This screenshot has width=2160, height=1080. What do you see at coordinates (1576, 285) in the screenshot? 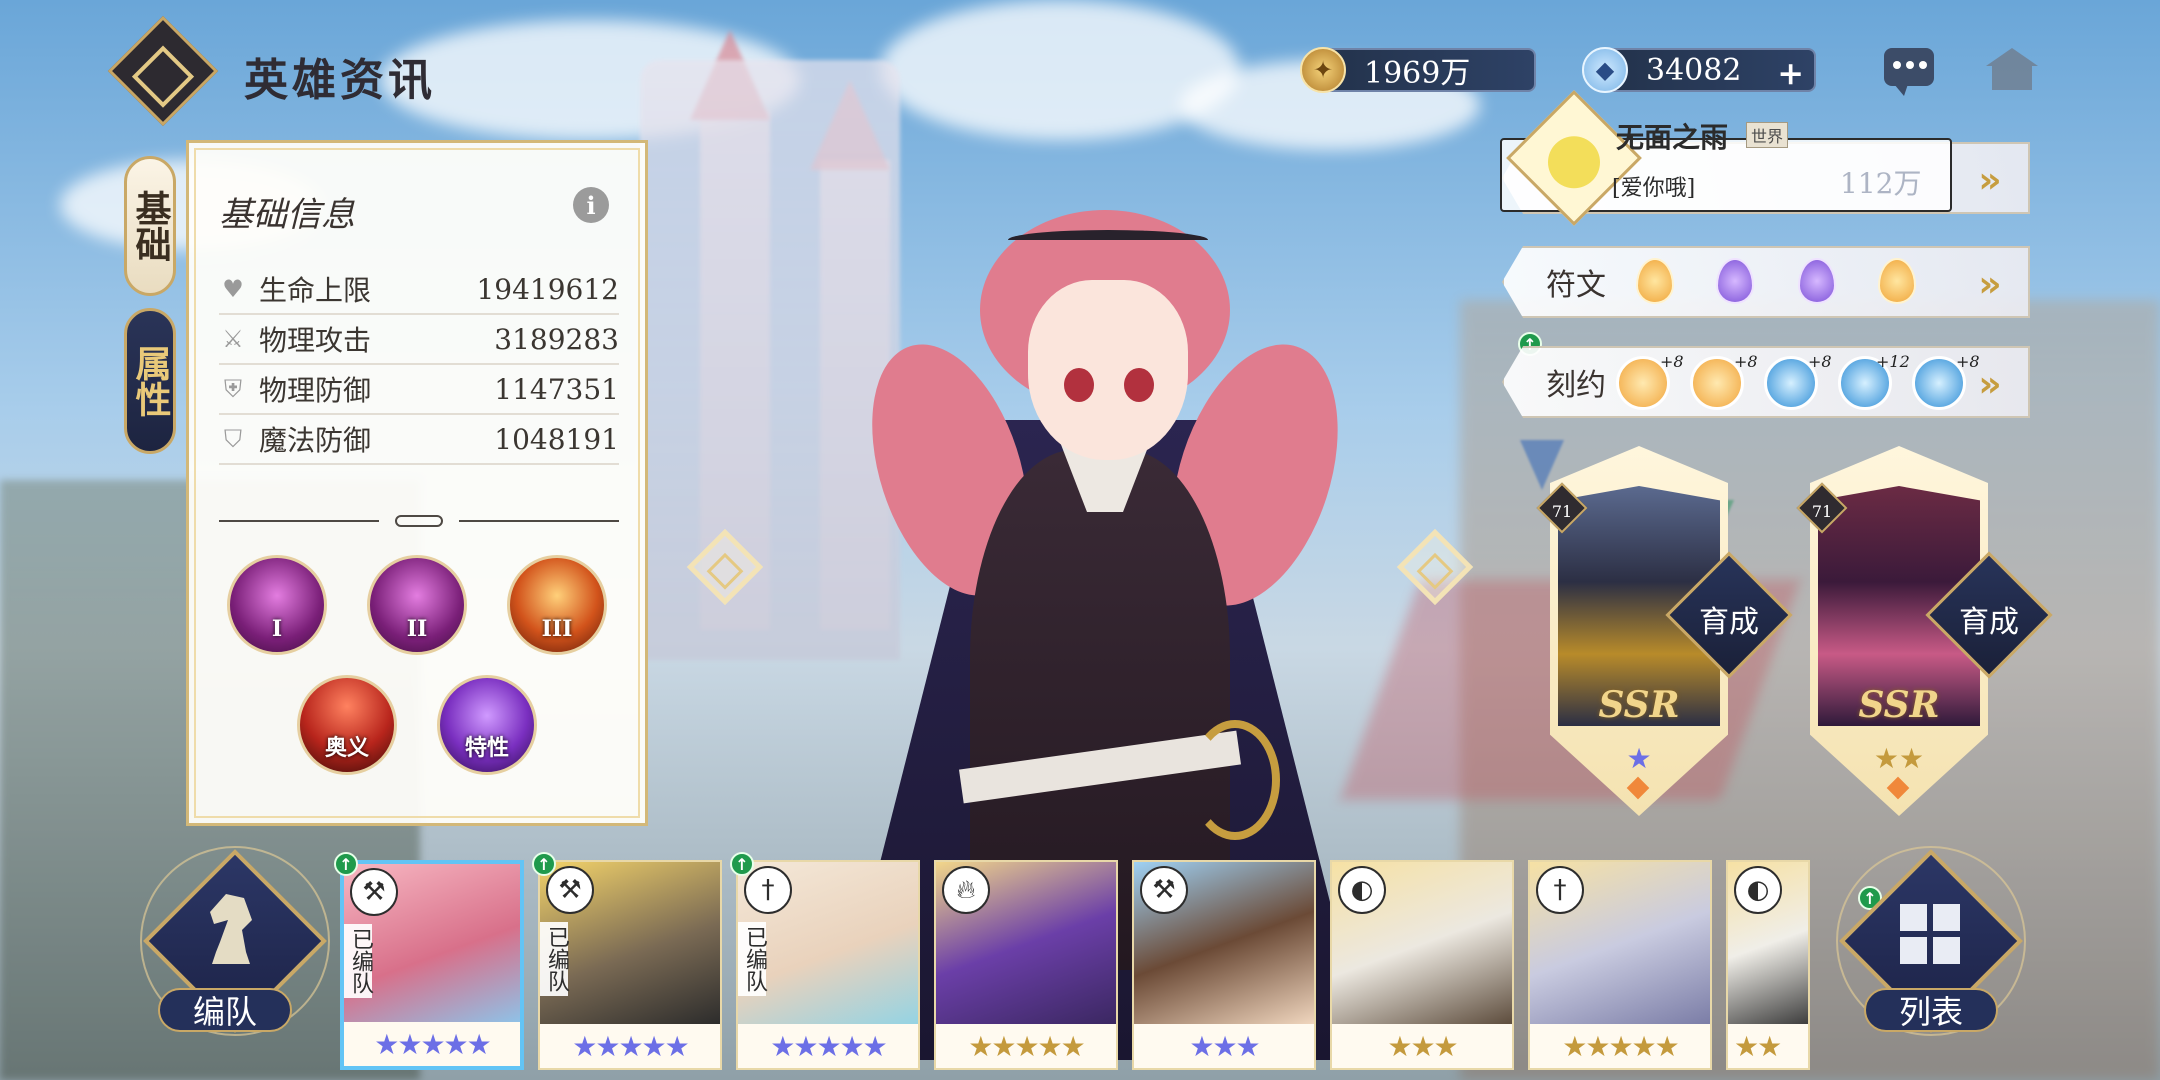
I see `runes-label: 符文` at bounding box center [1576, 285].